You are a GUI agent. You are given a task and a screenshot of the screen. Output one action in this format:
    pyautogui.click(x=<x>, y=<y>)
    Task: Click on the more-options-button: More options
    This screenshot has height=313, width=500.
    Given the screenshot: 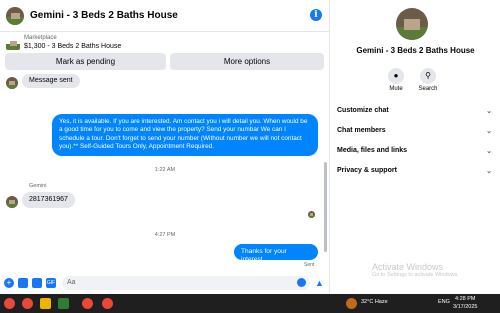 What is the action you would take?
    pyautogui.click(x=247, y=61)
    